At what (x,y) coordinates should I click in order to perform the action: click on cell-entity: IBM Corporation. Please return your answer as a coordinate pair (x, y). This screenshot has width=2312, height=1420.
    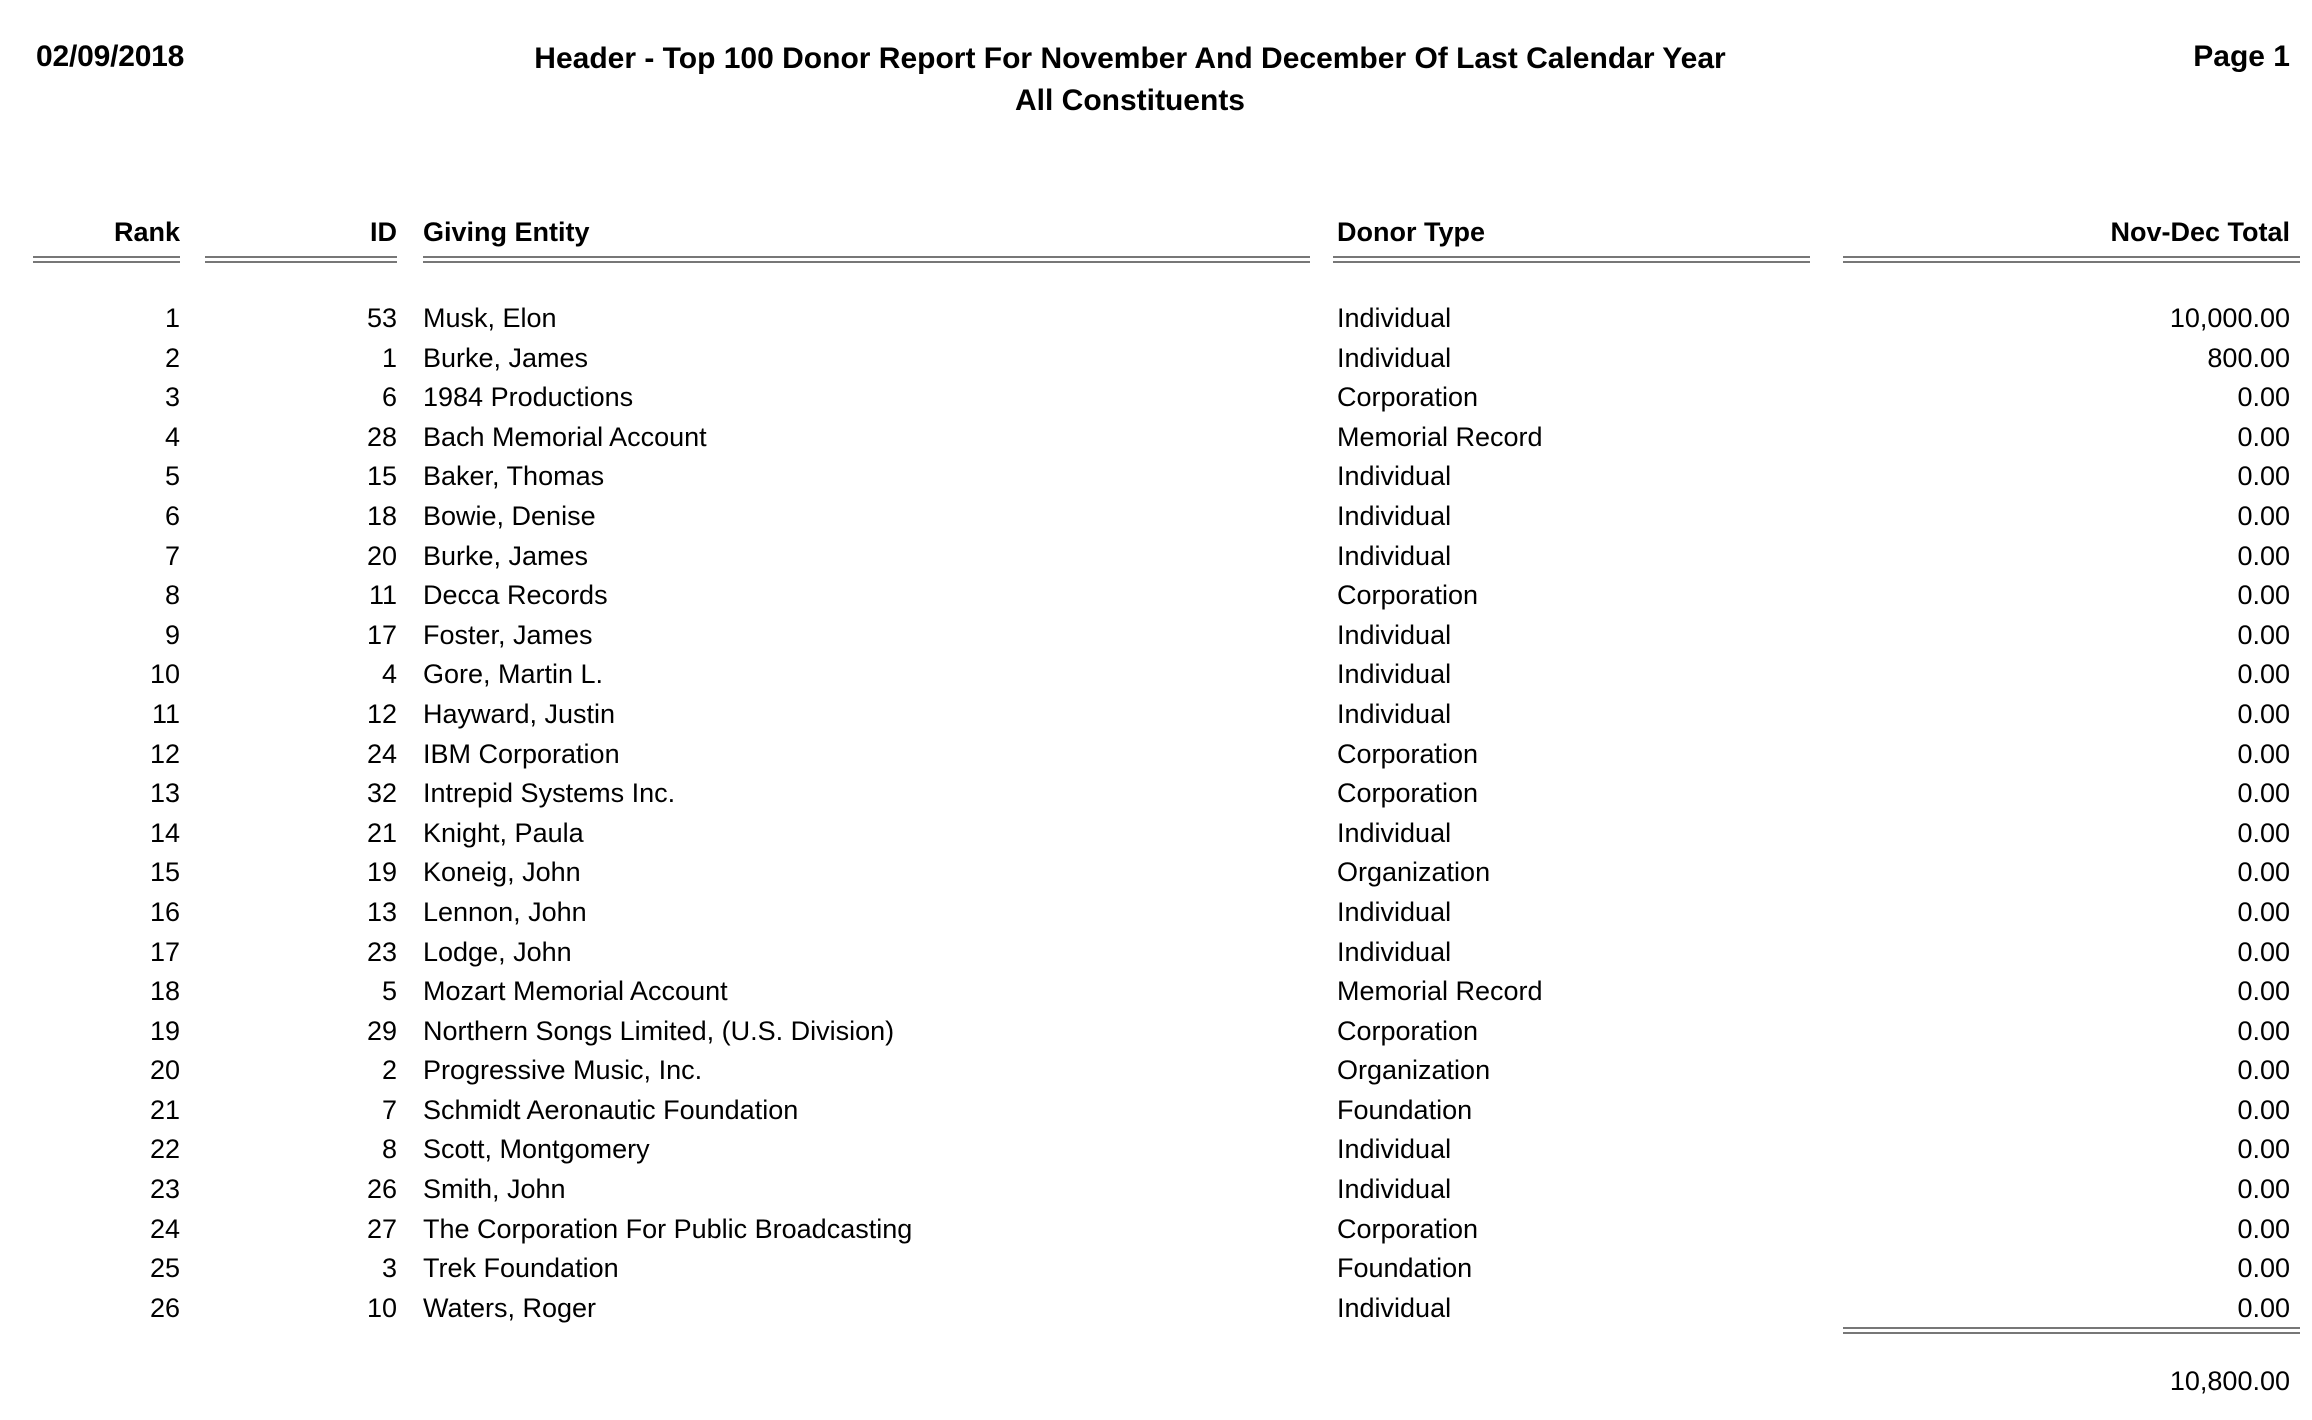
    Looking at the image, I should click on (521, 753).